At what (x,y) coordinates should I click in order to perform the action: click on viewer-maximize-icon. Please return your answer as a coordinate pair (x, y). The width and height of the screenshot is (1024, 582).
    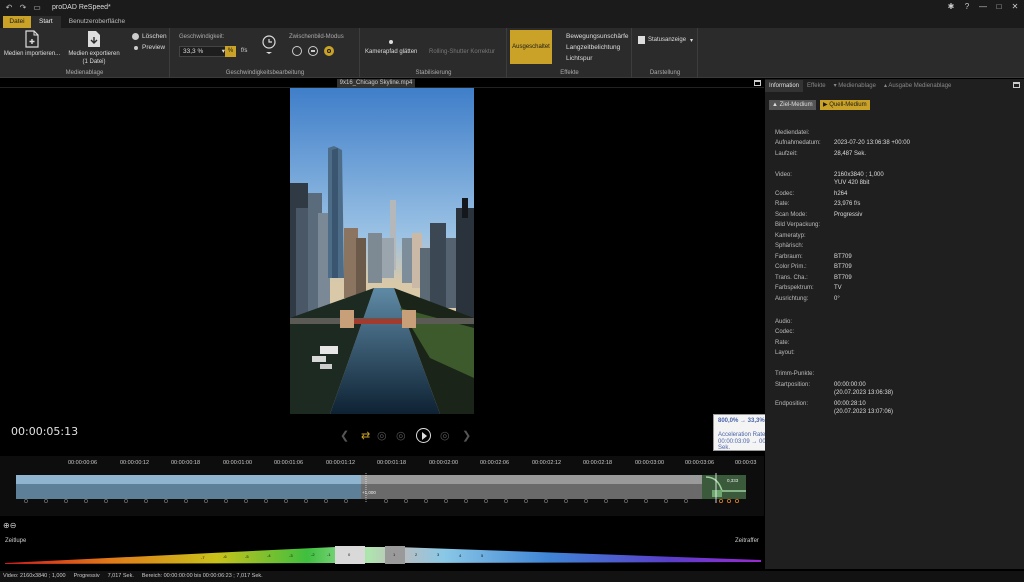
    Looking at the image, I should click on (757, 83).